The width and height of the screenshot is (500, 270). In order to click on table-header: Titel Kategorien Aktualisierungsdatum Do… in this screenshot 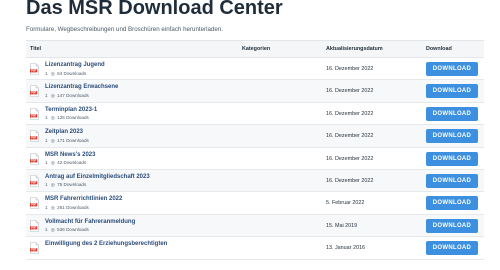, I will do `click(255, 49)`.